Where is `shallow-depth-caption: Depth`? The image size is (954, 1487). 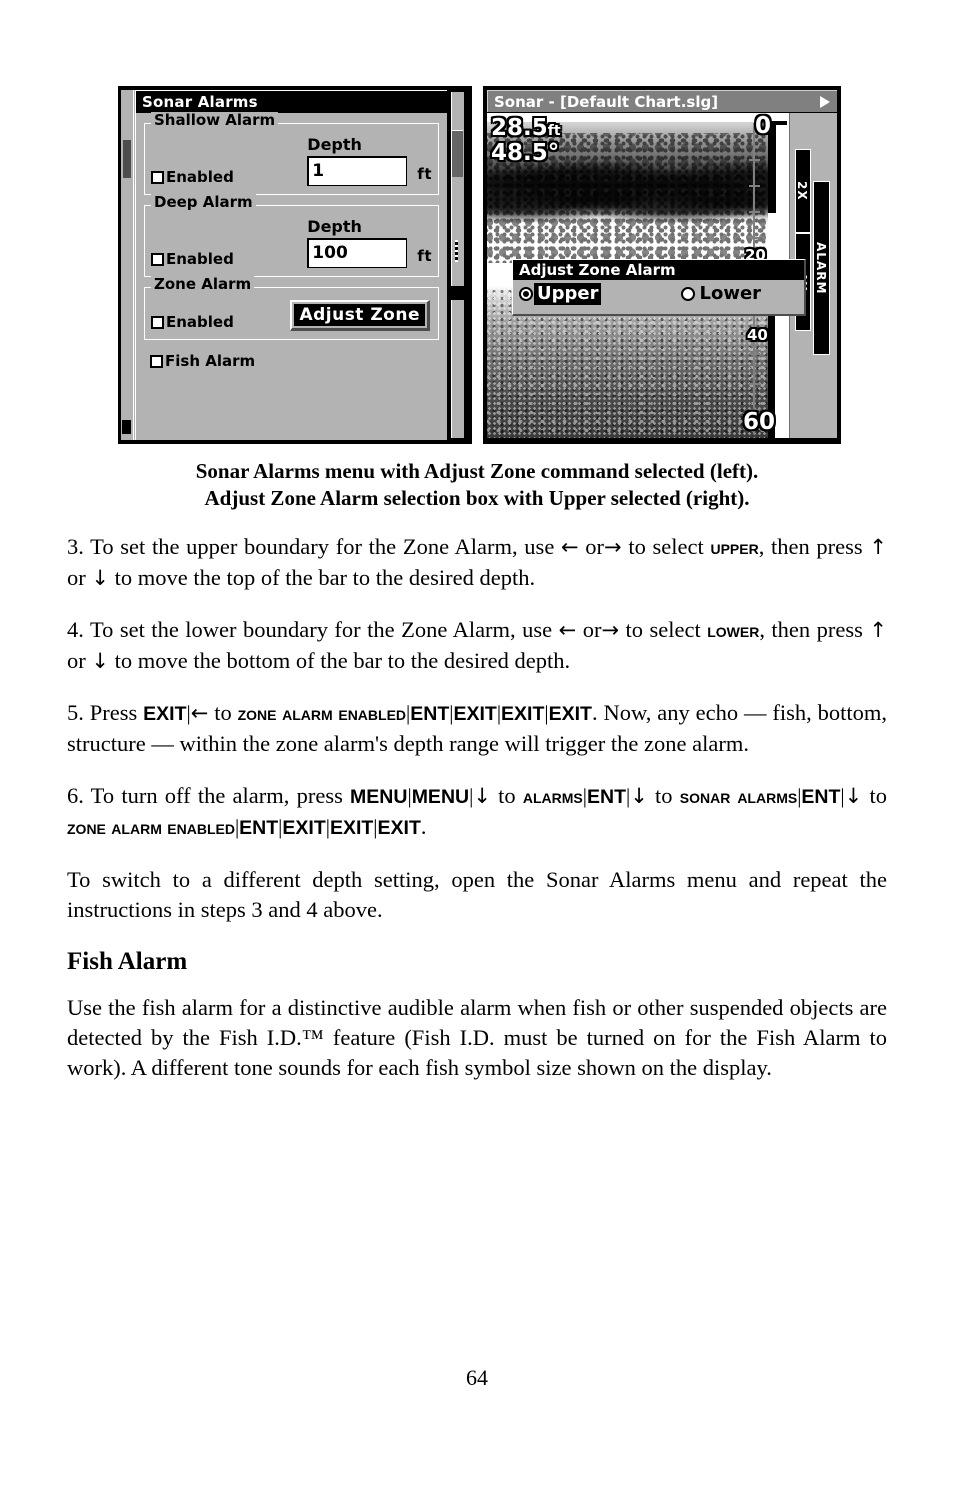 shallow-depth-caption: Depth is located at coordinates (334, 144).